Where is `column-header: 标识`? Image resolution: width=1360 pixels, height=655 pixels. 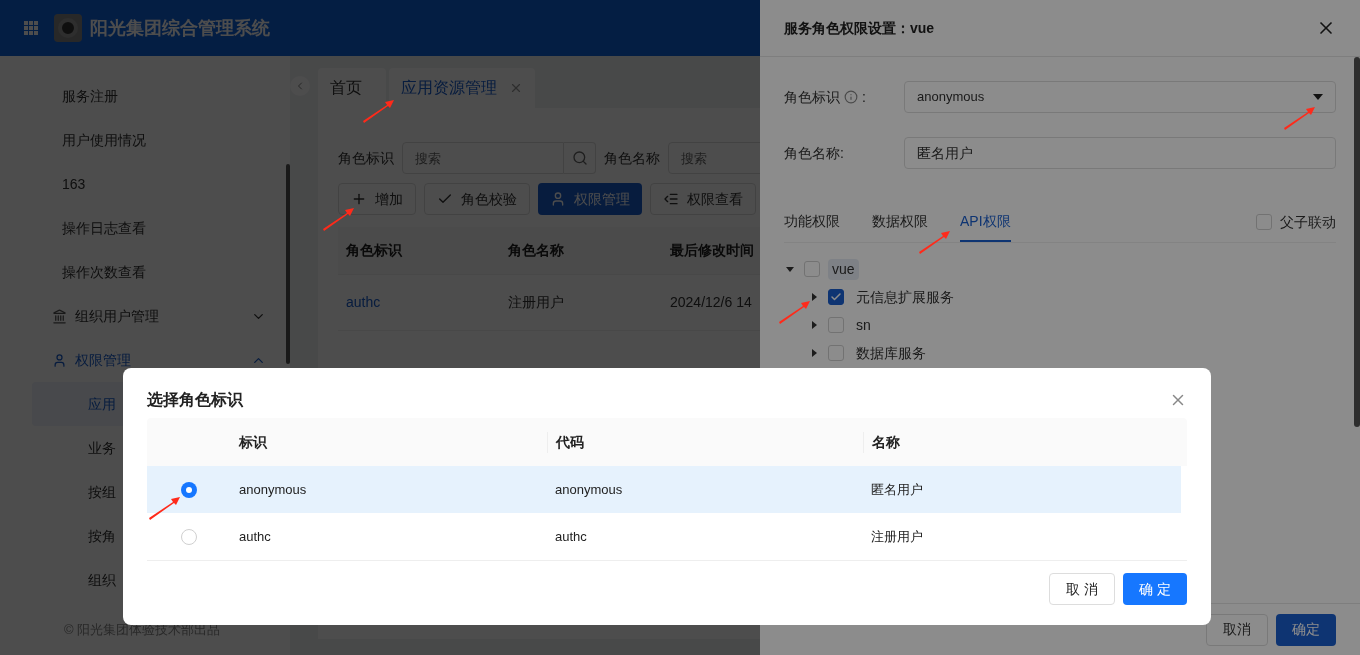 column-header: 标识 is located at coordinates (253, 442).